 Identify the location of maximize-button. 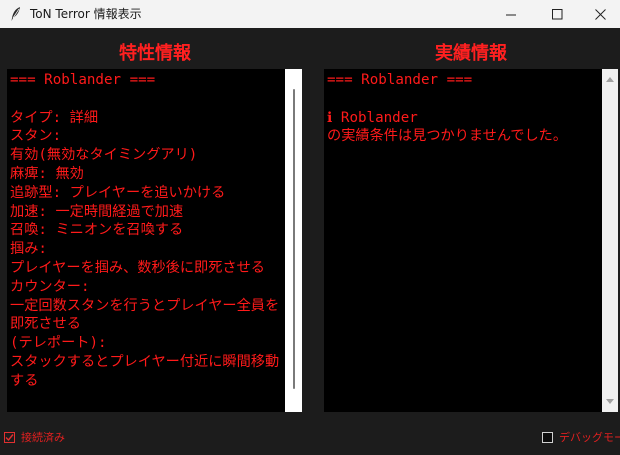
(557, 14).